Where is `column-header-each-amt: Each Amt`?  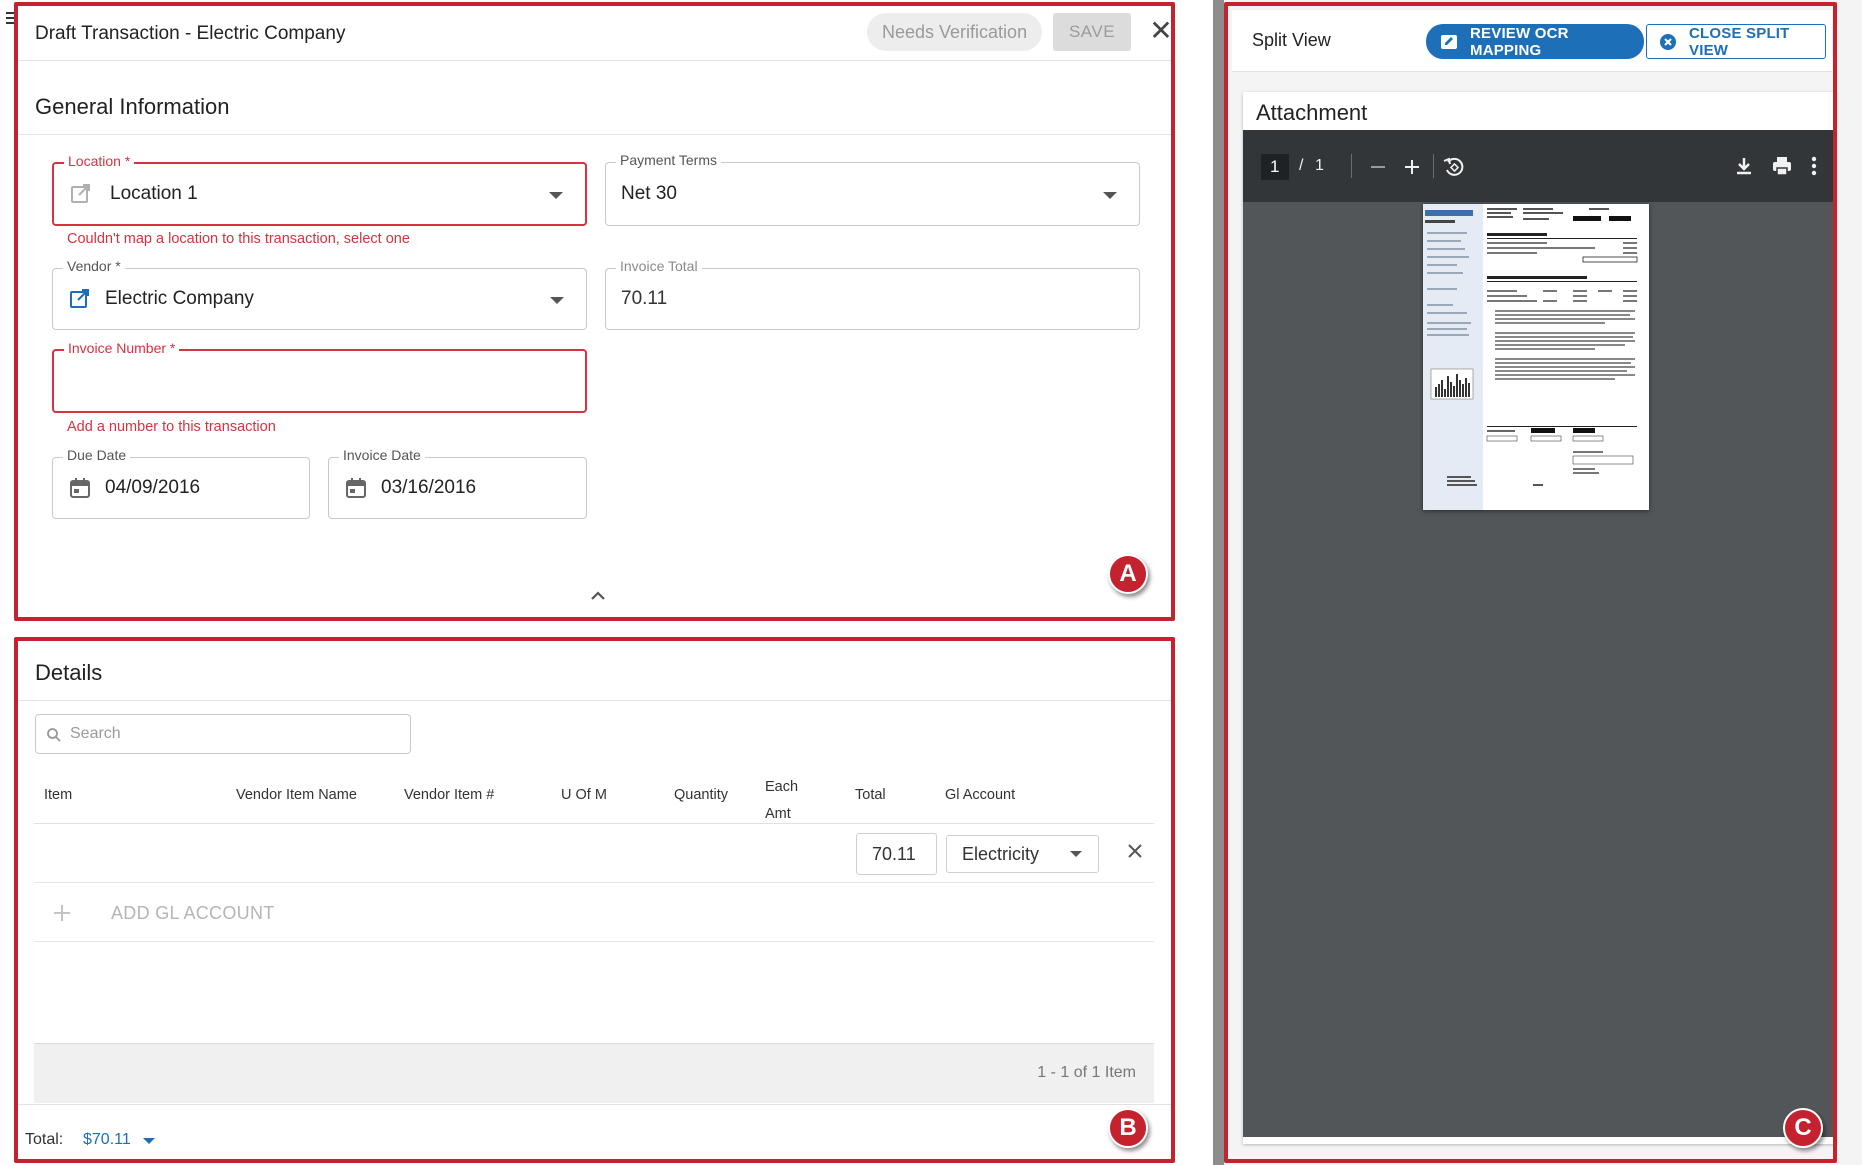
column-header-each-amt: Each Amt is located at coordinates (781, 801).